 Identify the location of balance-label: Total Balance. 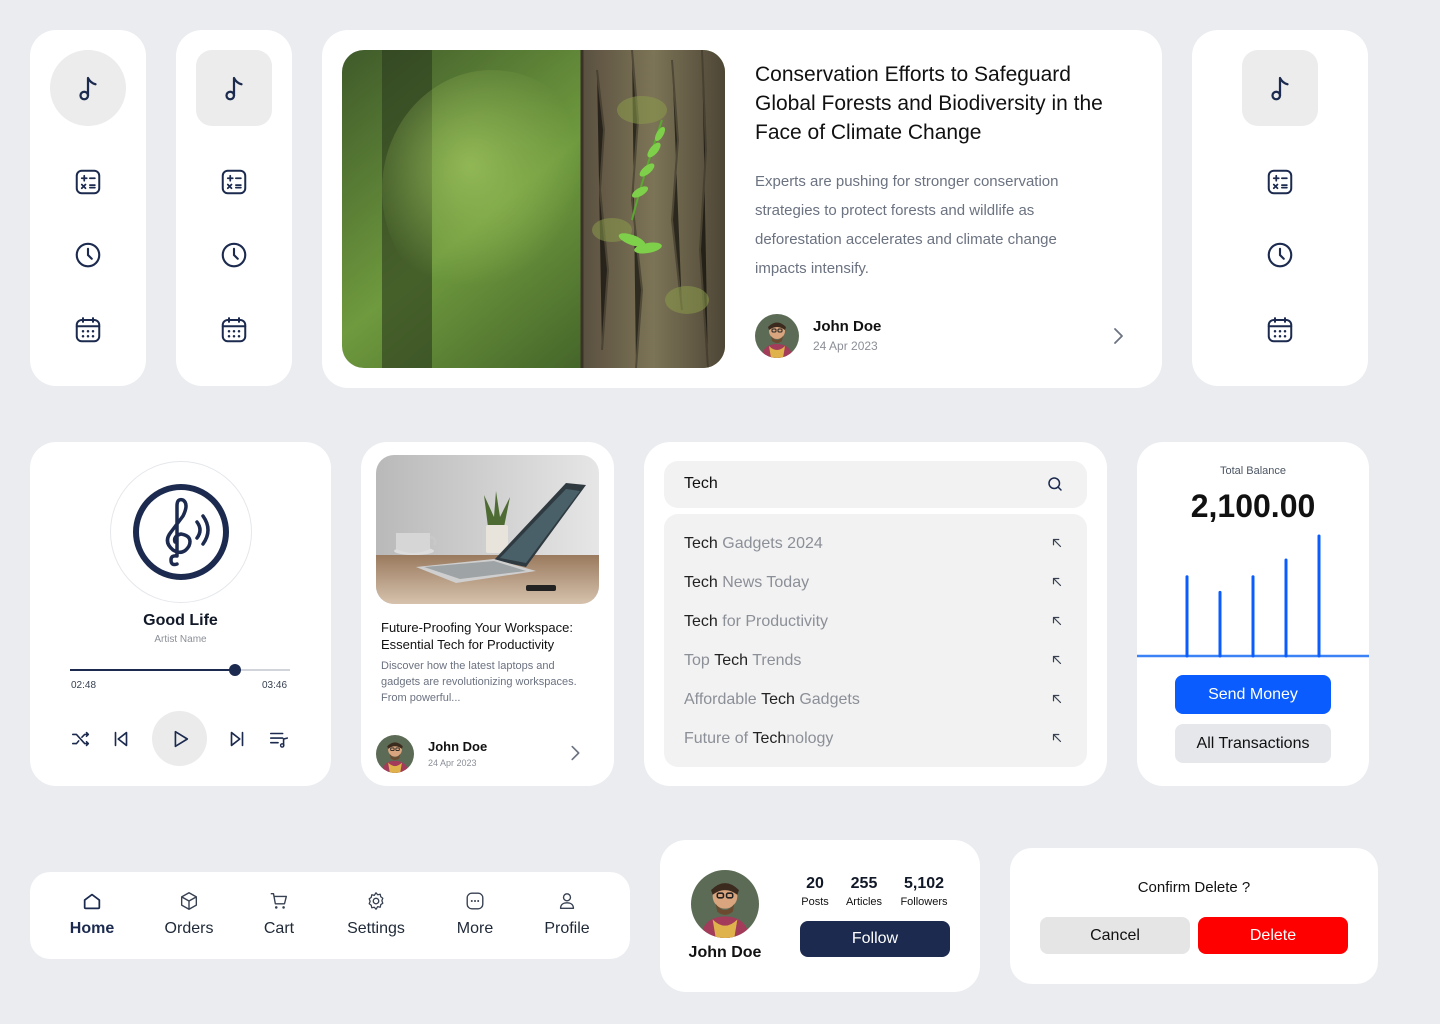
(1253, 471).